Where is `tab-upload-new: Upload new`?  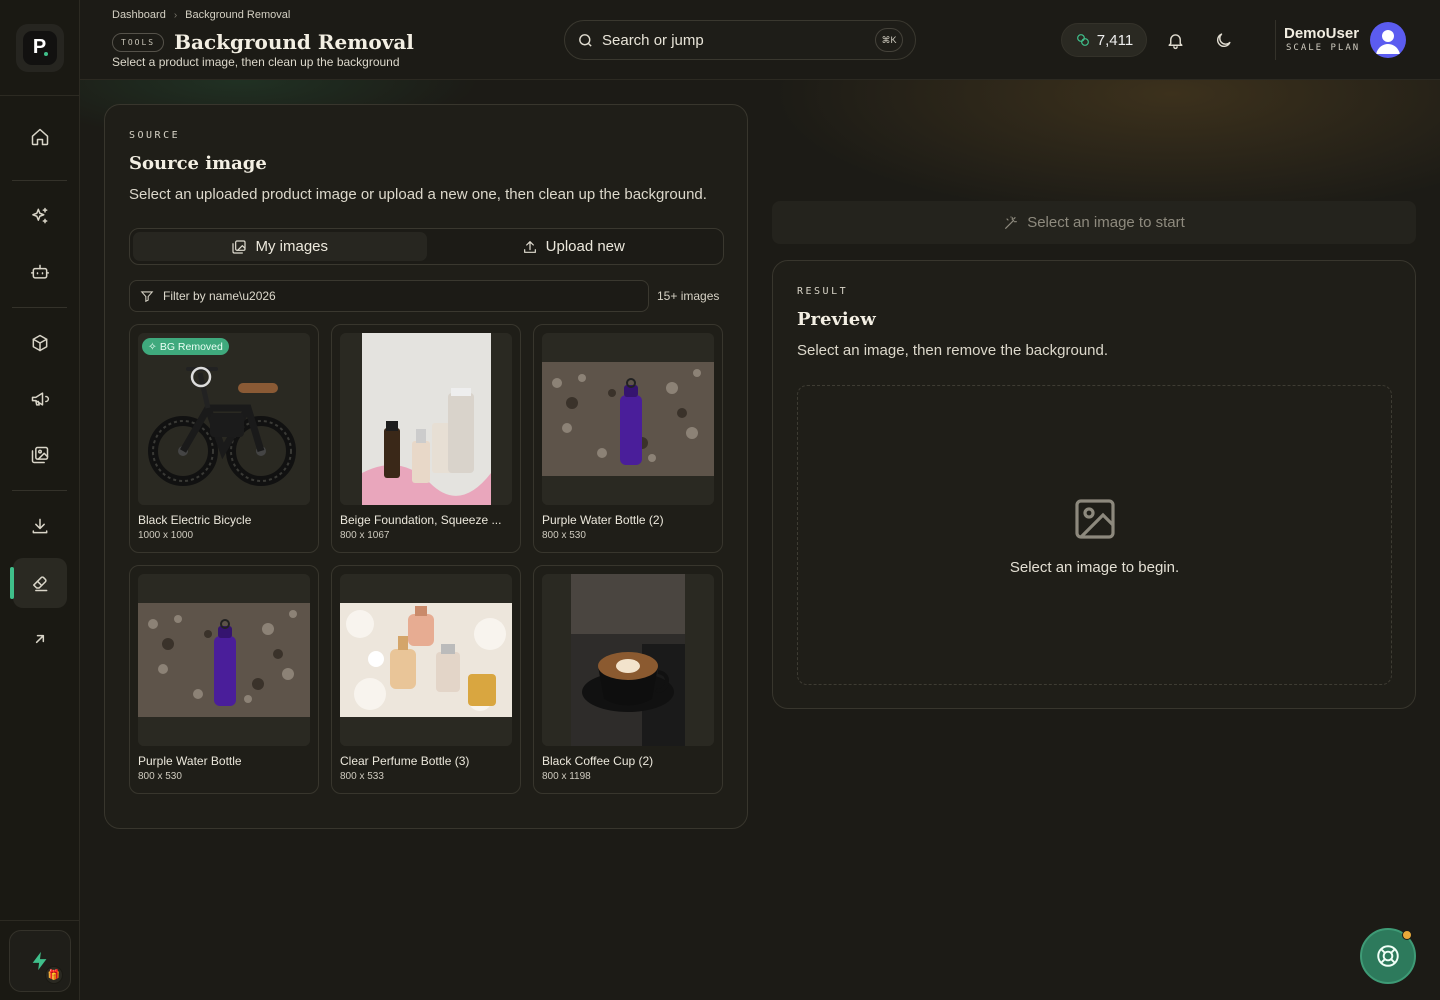 tab-upload-new: Upload new is located at coordinates (574, 246).